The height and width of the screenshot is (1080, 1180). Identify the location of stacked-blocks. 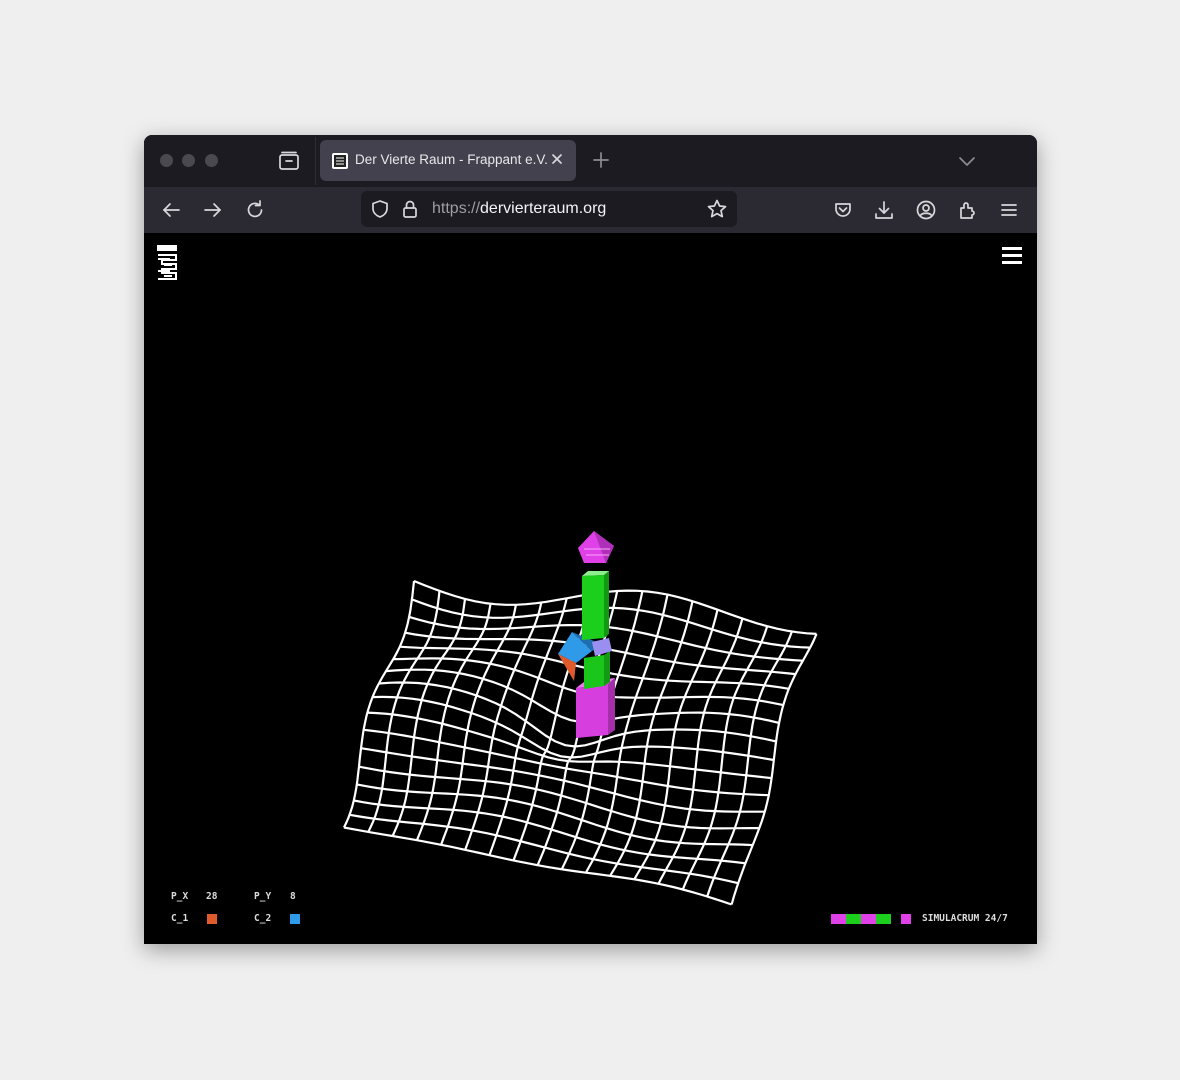
(586, 634).